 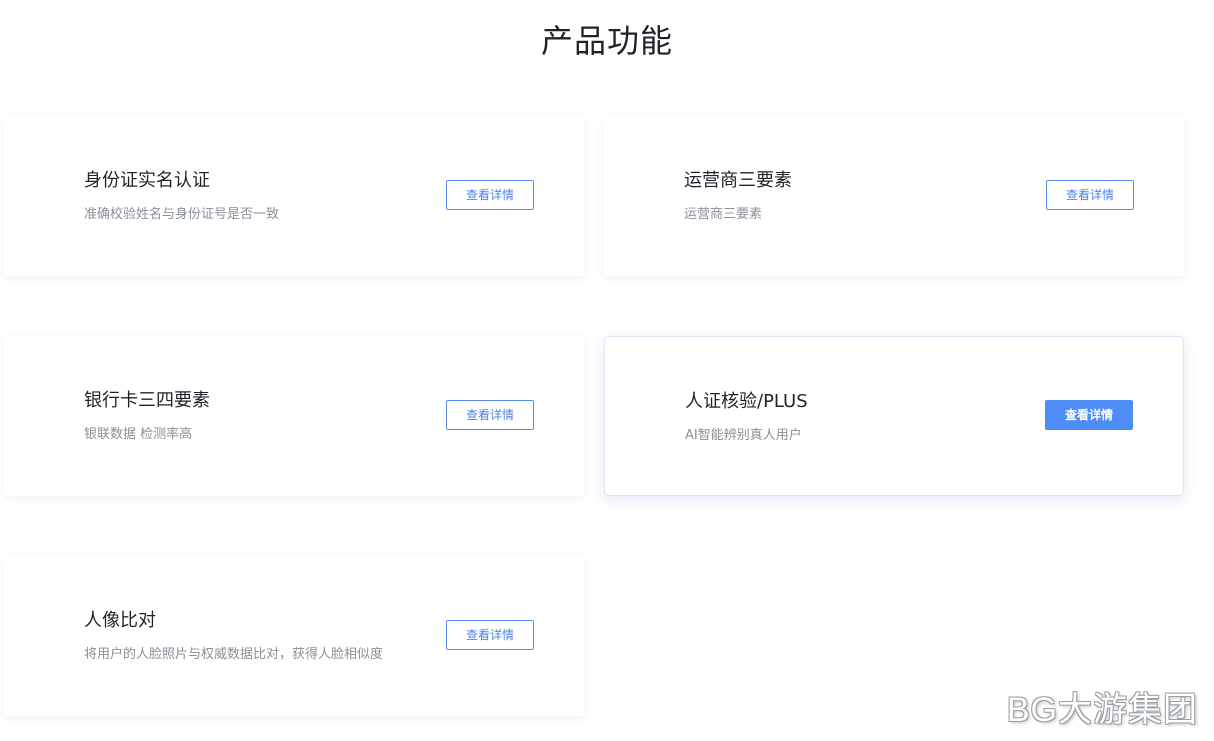 I want to click on card-carrier-three-factor: 运营商三要素 运营商三要素 查看详情, so click(x=894, y=196).